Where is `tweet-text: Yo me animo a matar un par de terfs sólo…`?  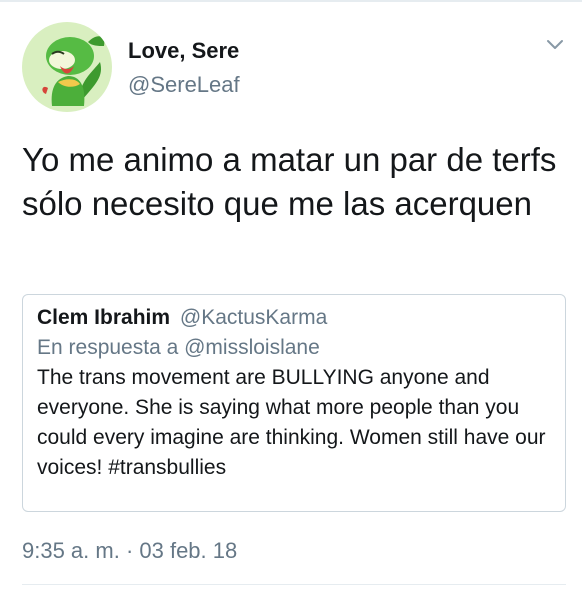 tweet-text: Yo me animo a matar un par de terfs sólo… is located at coordinates (289, 181).